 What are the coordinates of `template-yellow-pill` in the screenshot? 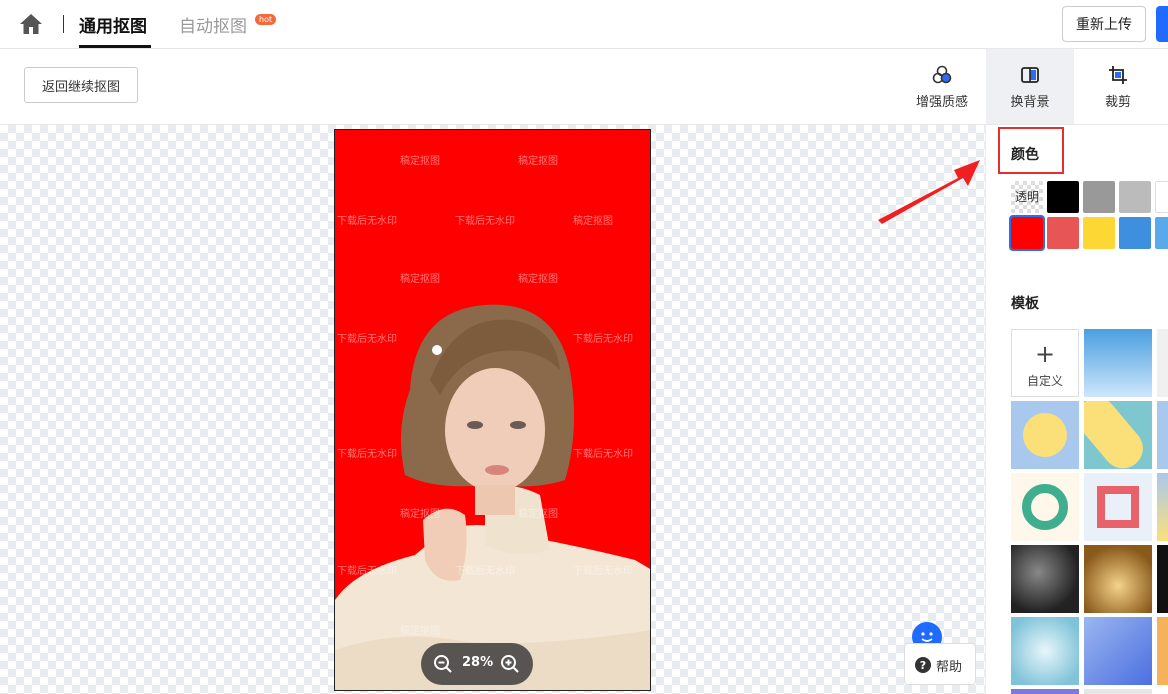 It's located at (1118, 435).